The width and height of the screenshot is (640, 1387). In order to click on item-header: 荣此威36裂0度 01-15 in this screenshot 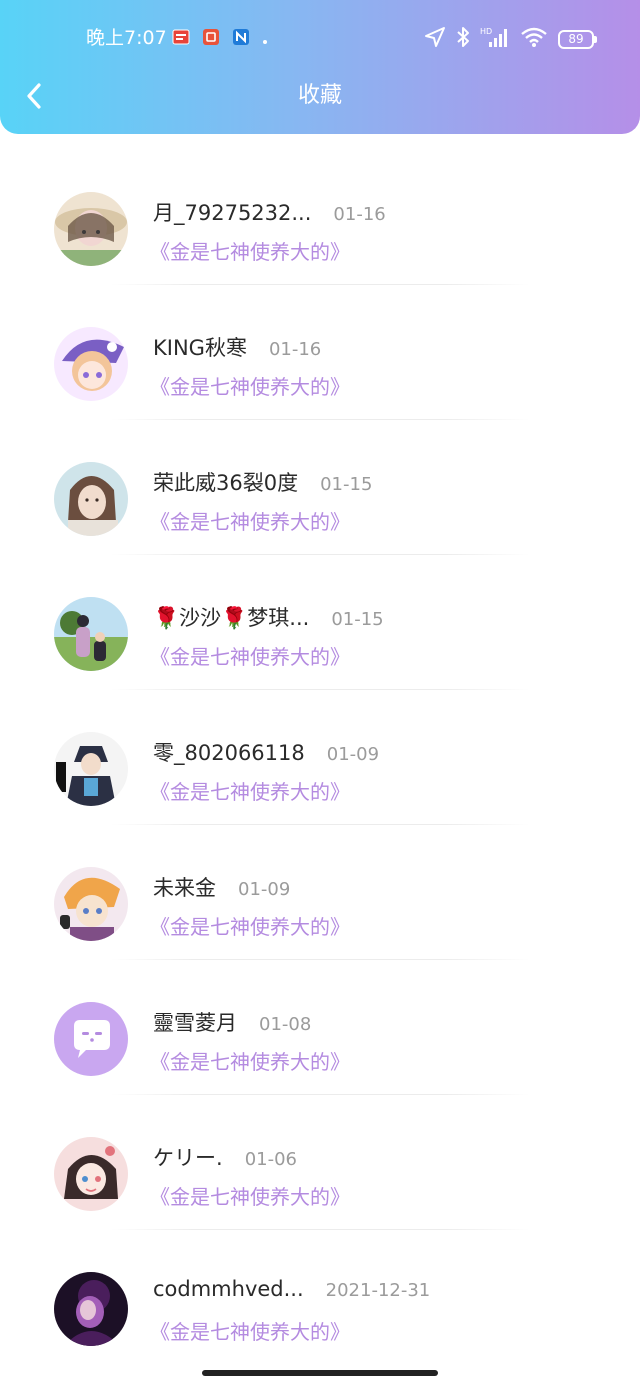, I will do `click(262, 482)`.